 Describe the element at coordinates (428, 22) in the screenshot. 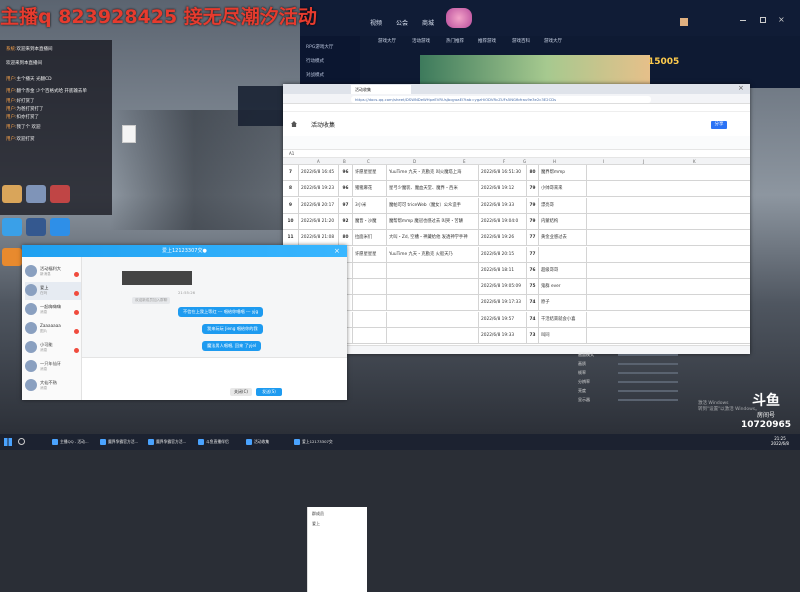

I see `game-tab-shop: 商城` at that location.